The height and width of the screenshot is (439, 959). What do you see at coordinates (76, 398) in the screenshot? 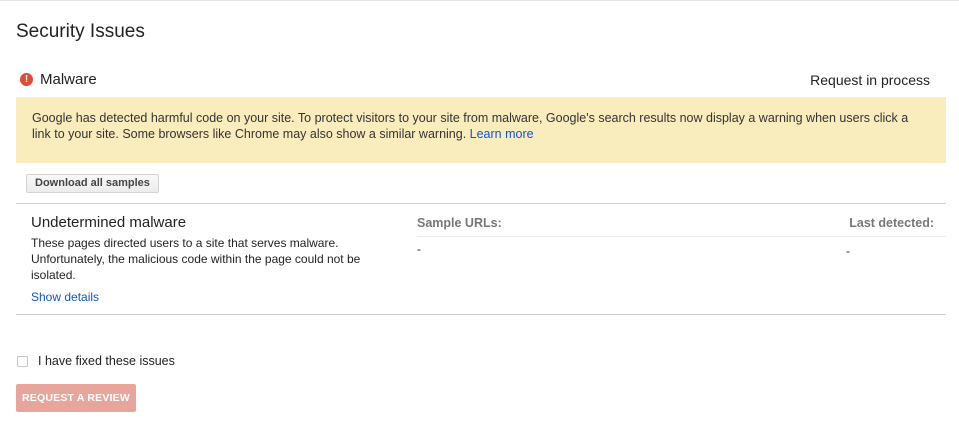
I see `request-review-button: REQUEST A REVIEW` at bounding box center [76, 398].